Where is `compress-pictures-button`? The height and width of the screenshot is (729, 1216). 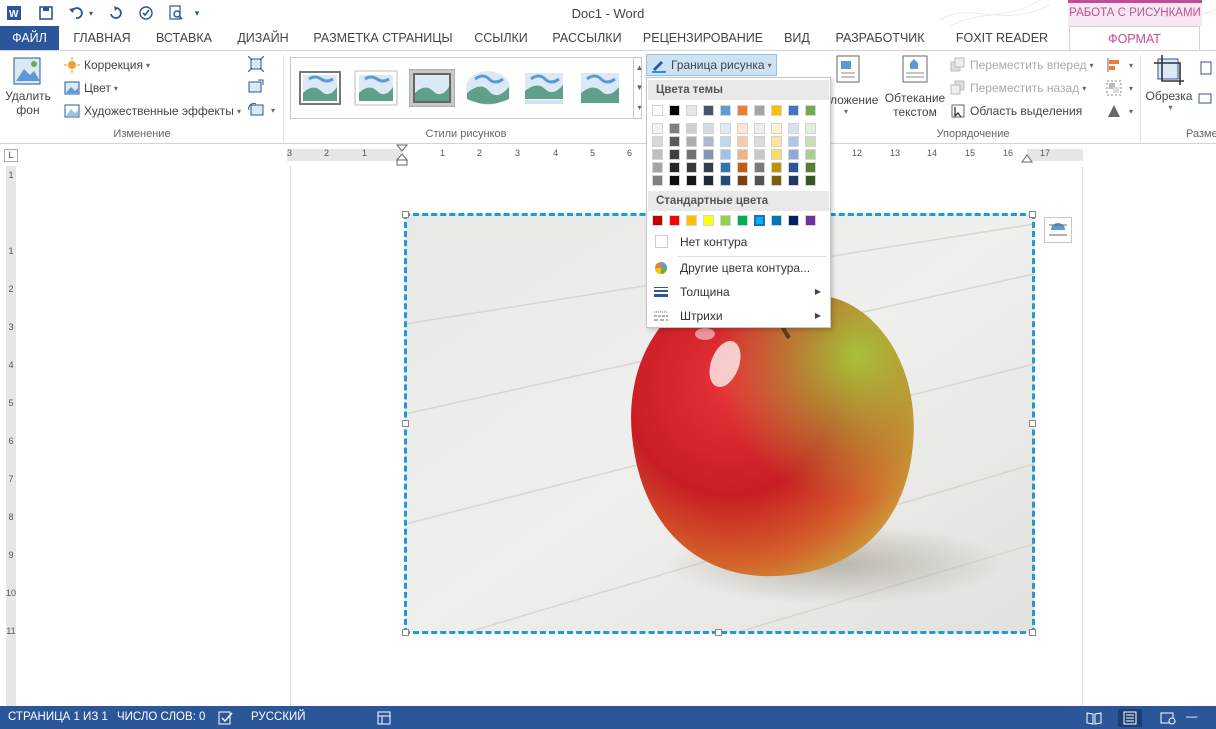
compress-pictures-button is located at coordinates (258, 64).